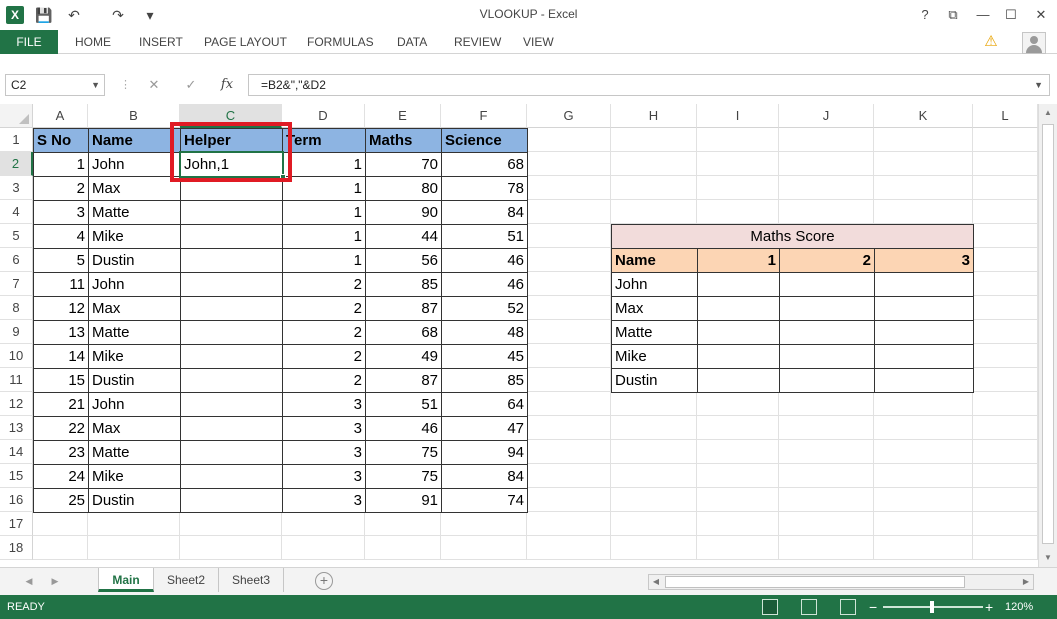 This screenshot has height=619, width=1057. What do you see at coordinates (654, 332) in the screenshot?
I see `maths-score-name-cell: Matte` at bounding box center [654, 332].